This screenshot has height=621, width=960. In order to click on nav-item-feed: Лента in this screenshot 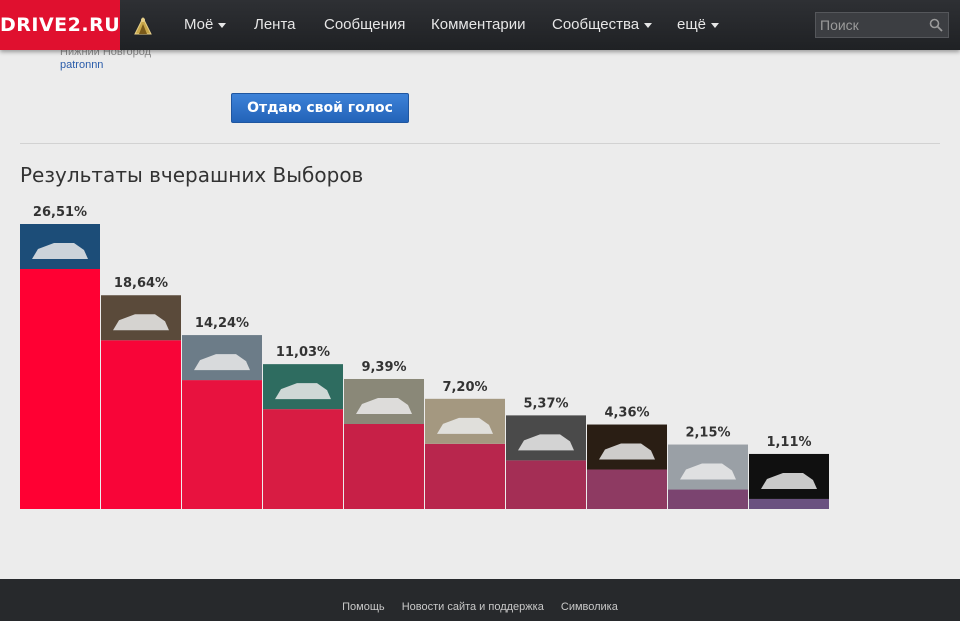, I will do `click(275, 25)`.